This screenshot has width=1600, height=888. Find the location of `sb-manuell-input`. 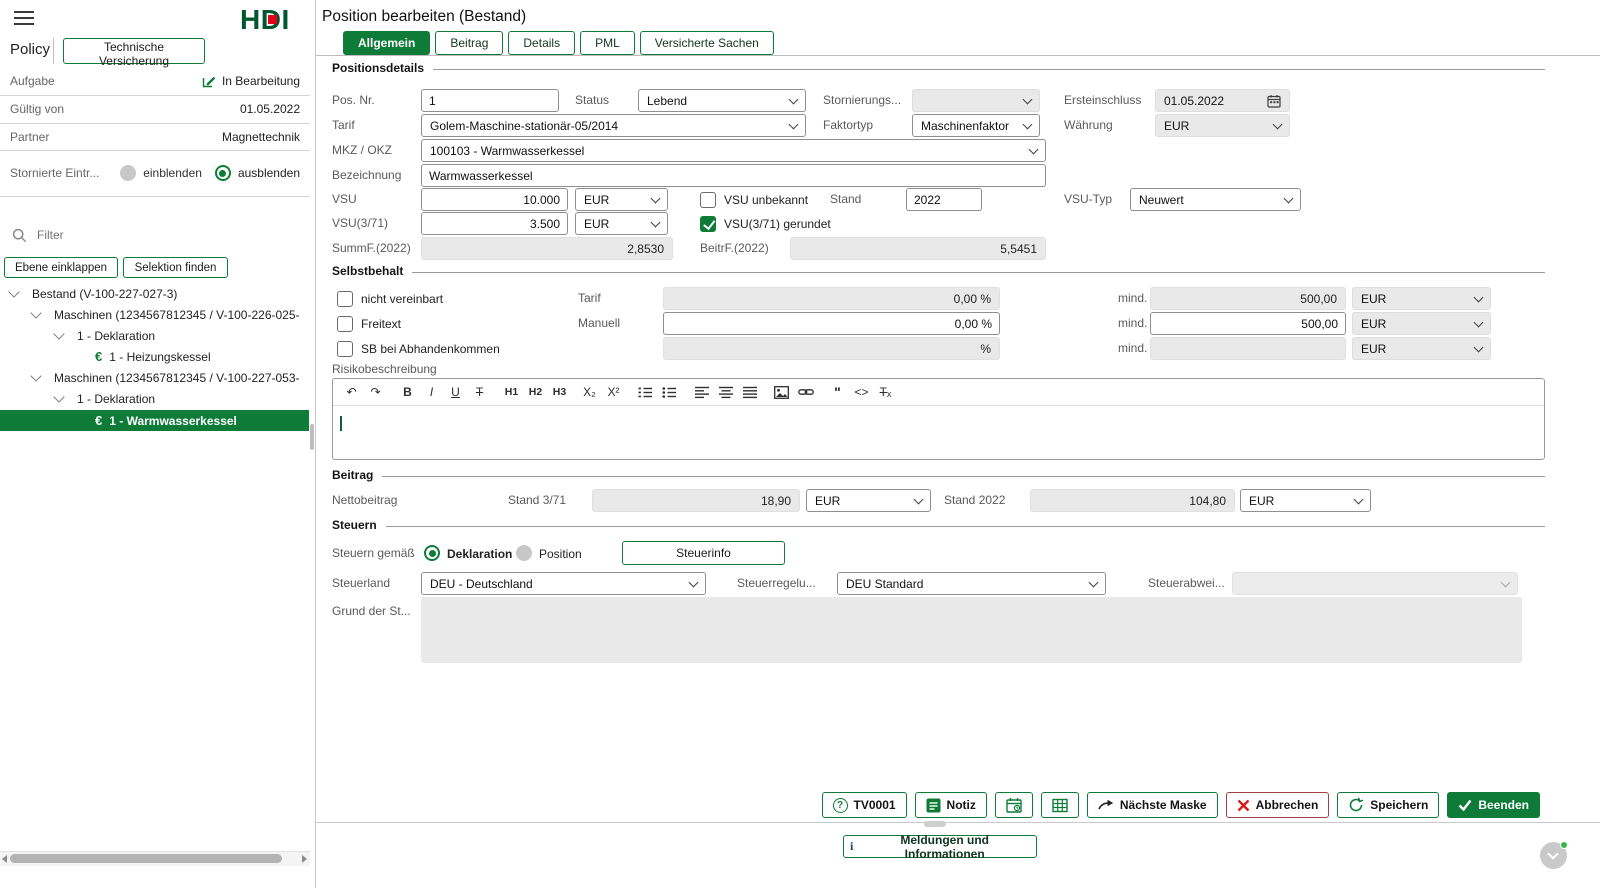

sb-manuell-input is located at coordinates (831, 323).